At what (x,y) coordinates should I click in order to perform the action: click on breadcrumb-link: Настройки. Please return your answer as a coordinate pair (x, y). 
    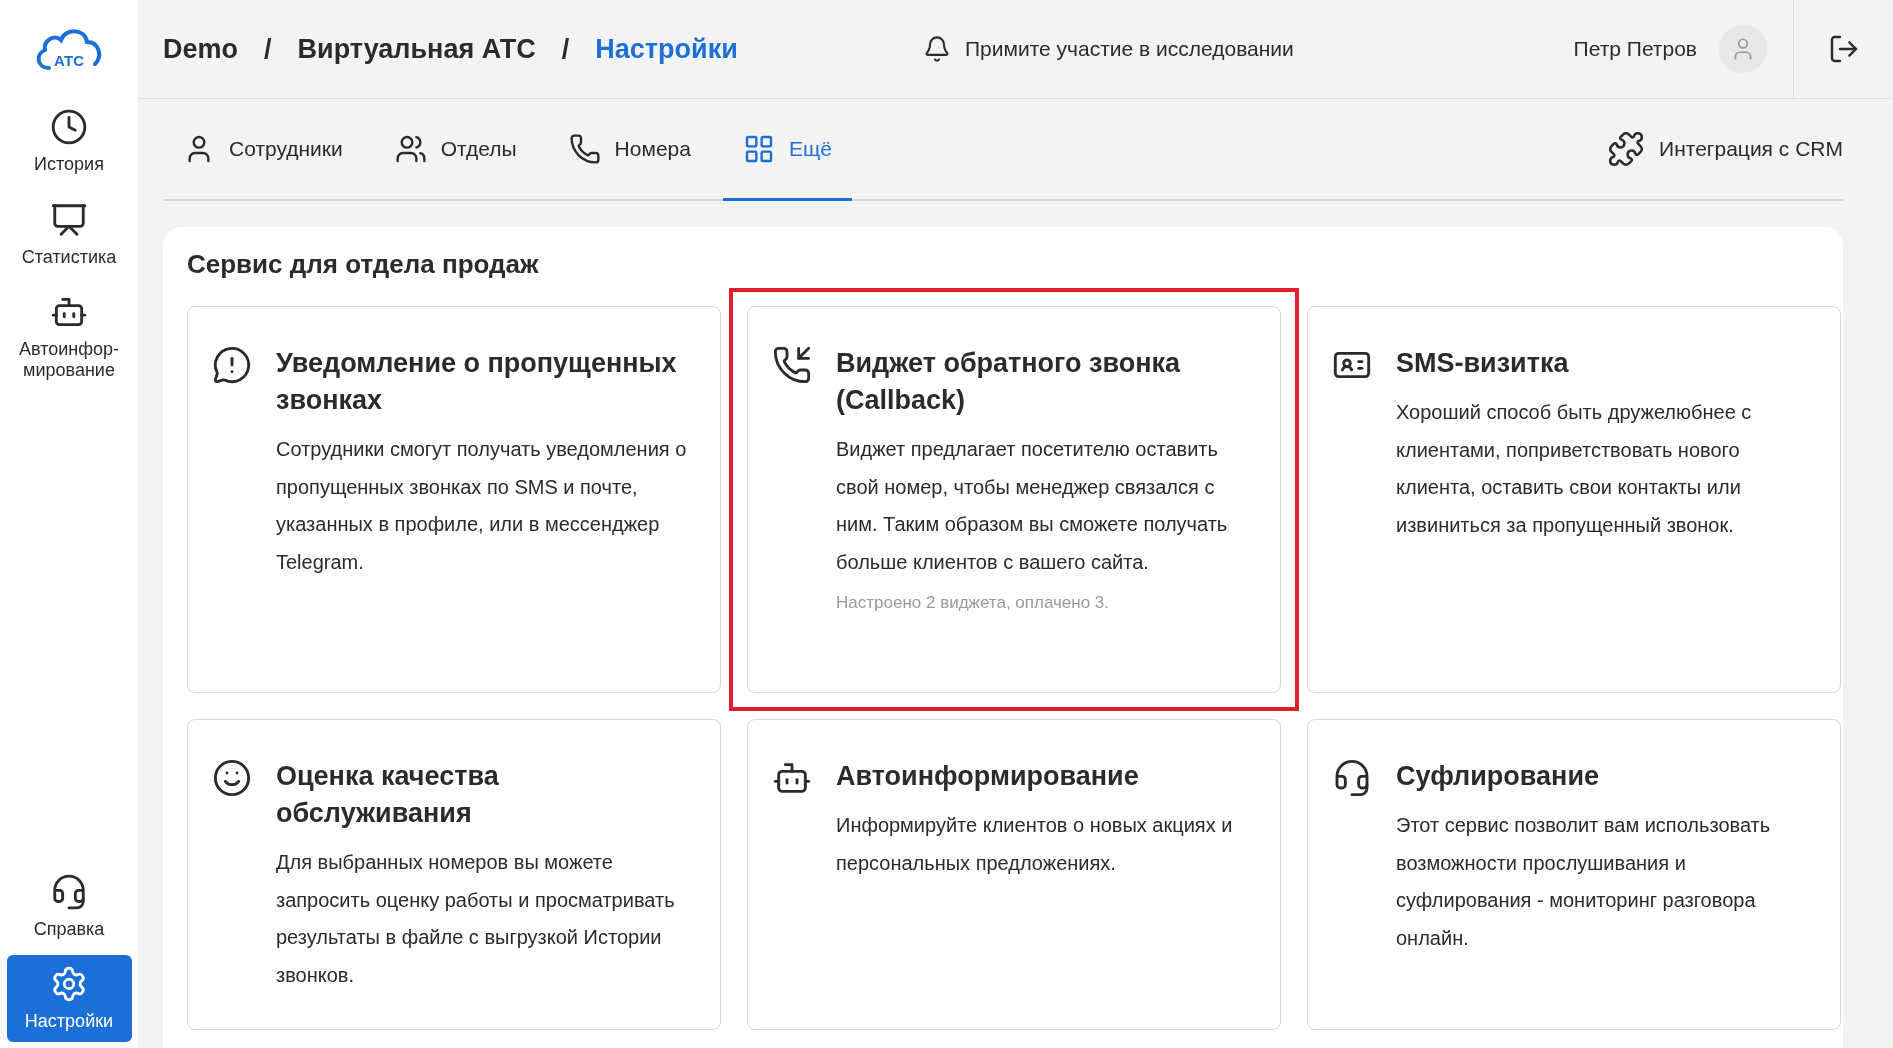
    Looking at the image, I should click on (666, 49).